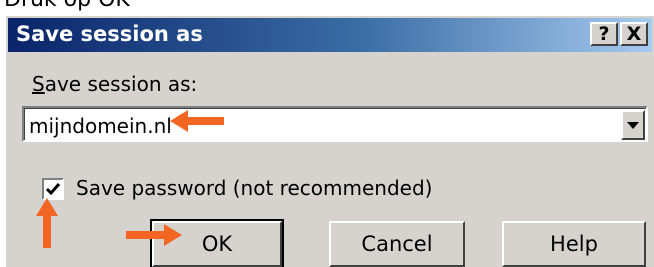  I want to click on save-password-checkbox, so click(53, 189).